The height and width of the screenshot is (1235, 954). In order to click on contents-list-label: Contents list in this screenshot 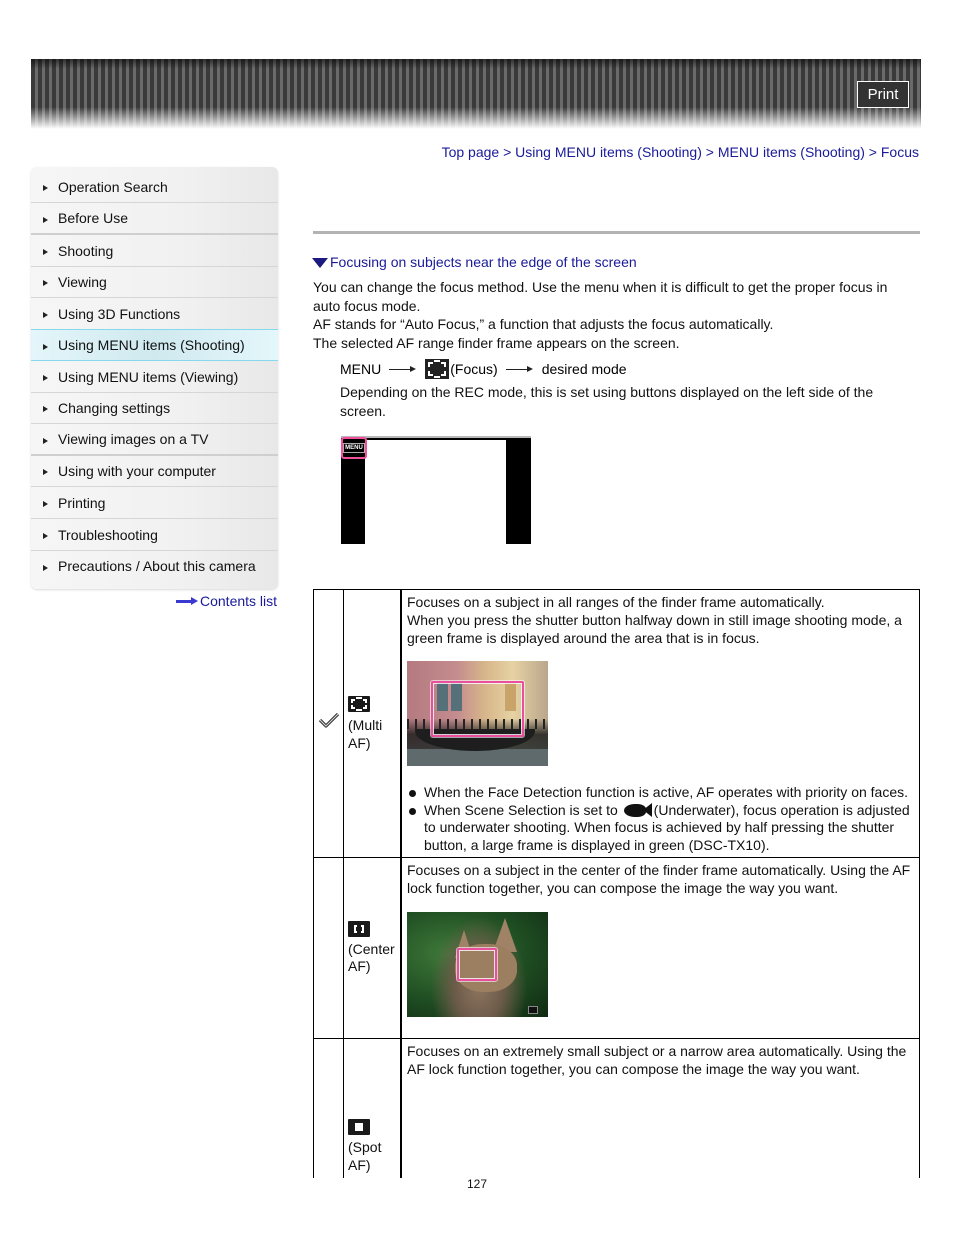, I will do `click(239, 601)`.